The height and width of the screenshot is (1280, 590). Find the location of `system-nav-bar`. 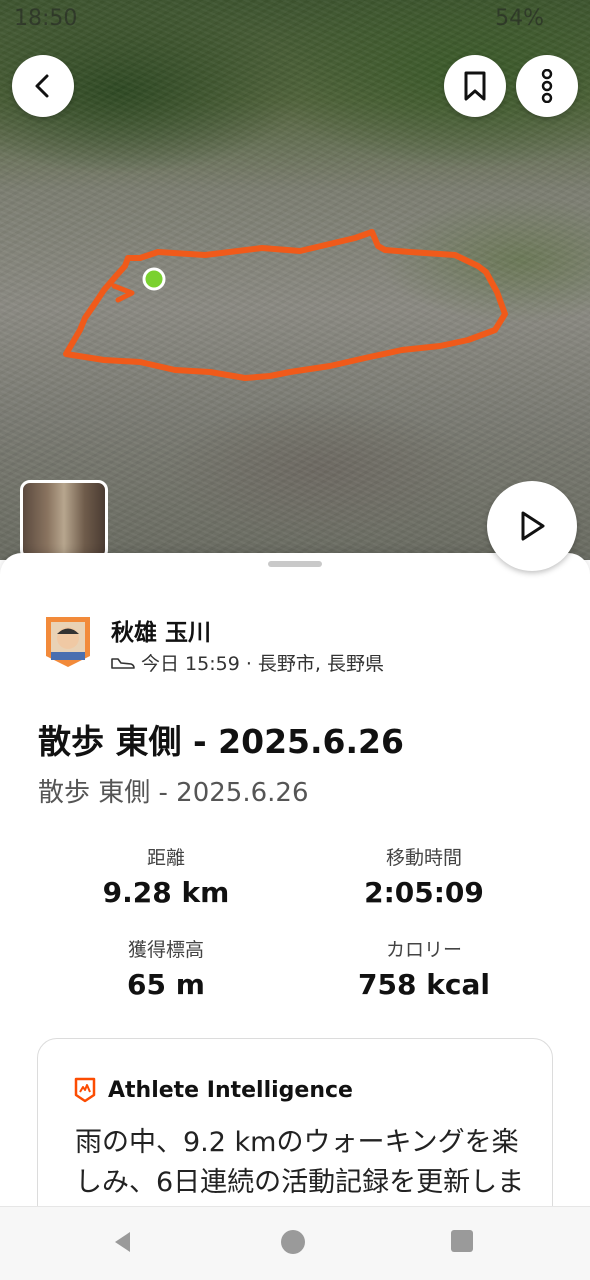

system-nav-bar is located at coordinates (295, 1243).